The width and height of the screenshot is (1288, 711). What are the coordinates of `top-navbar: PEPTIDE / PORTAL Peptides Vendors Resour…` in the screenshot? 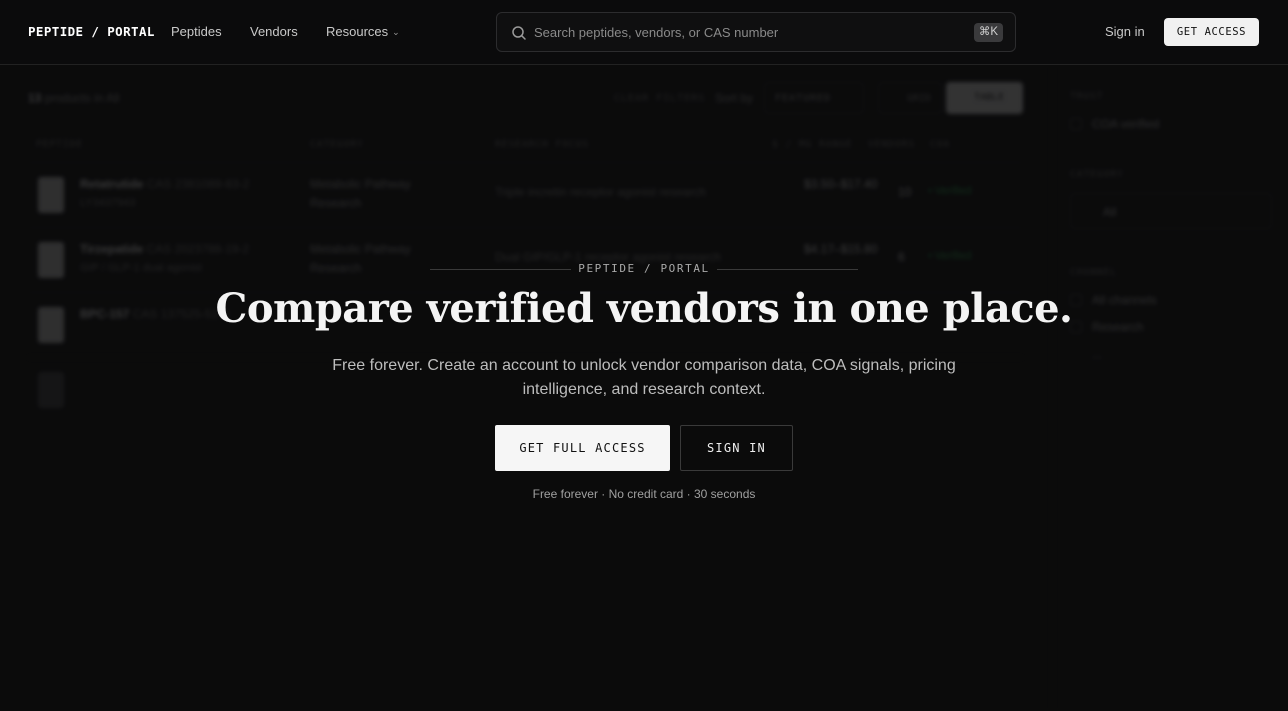 It's located at (644, 32).